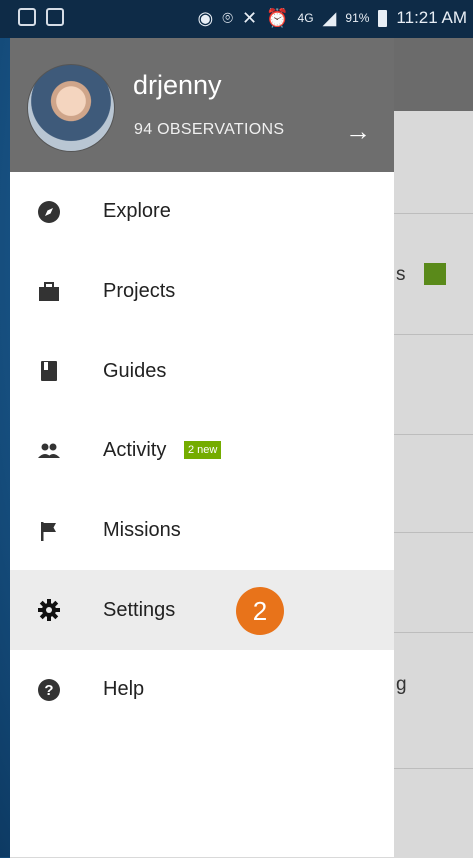  What do you see at coordinates (401, 274) in the screenshot?
I see `background-row-text: s` at bounding box center [401, 274].